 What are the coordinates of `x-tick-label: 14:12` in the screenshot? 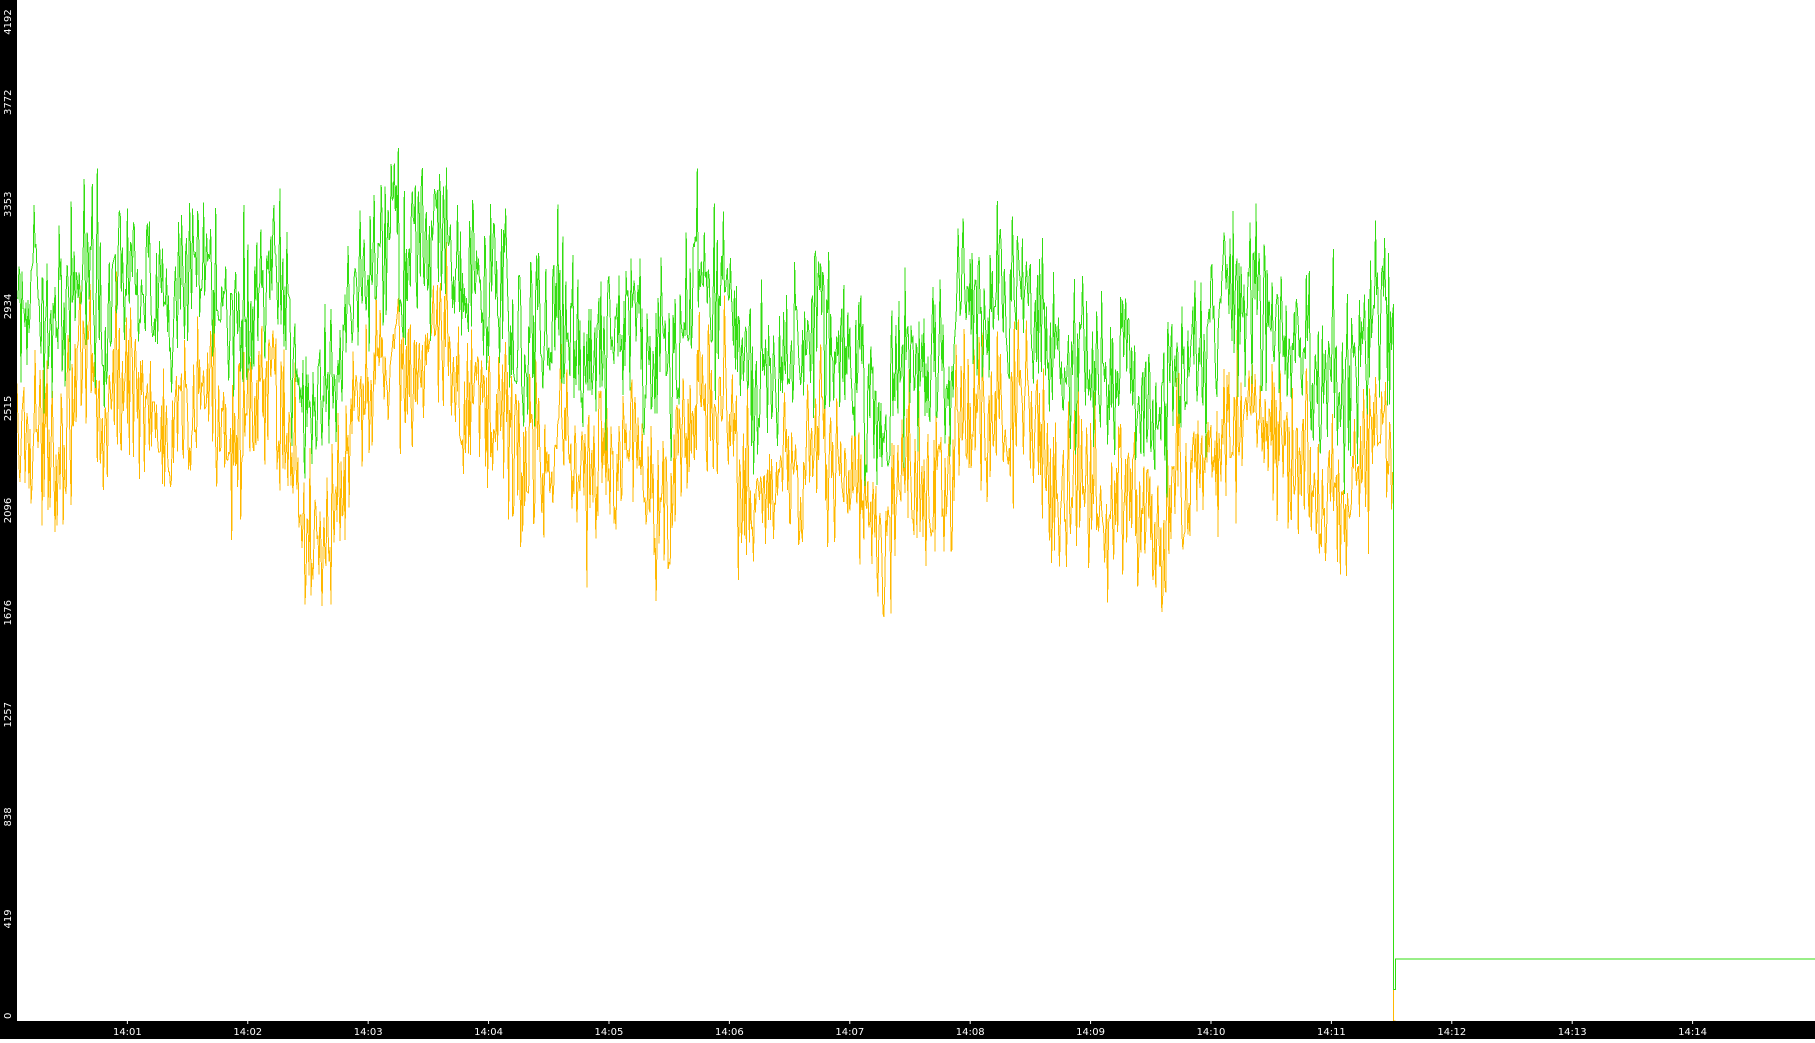 It's located at (1451, 1032).